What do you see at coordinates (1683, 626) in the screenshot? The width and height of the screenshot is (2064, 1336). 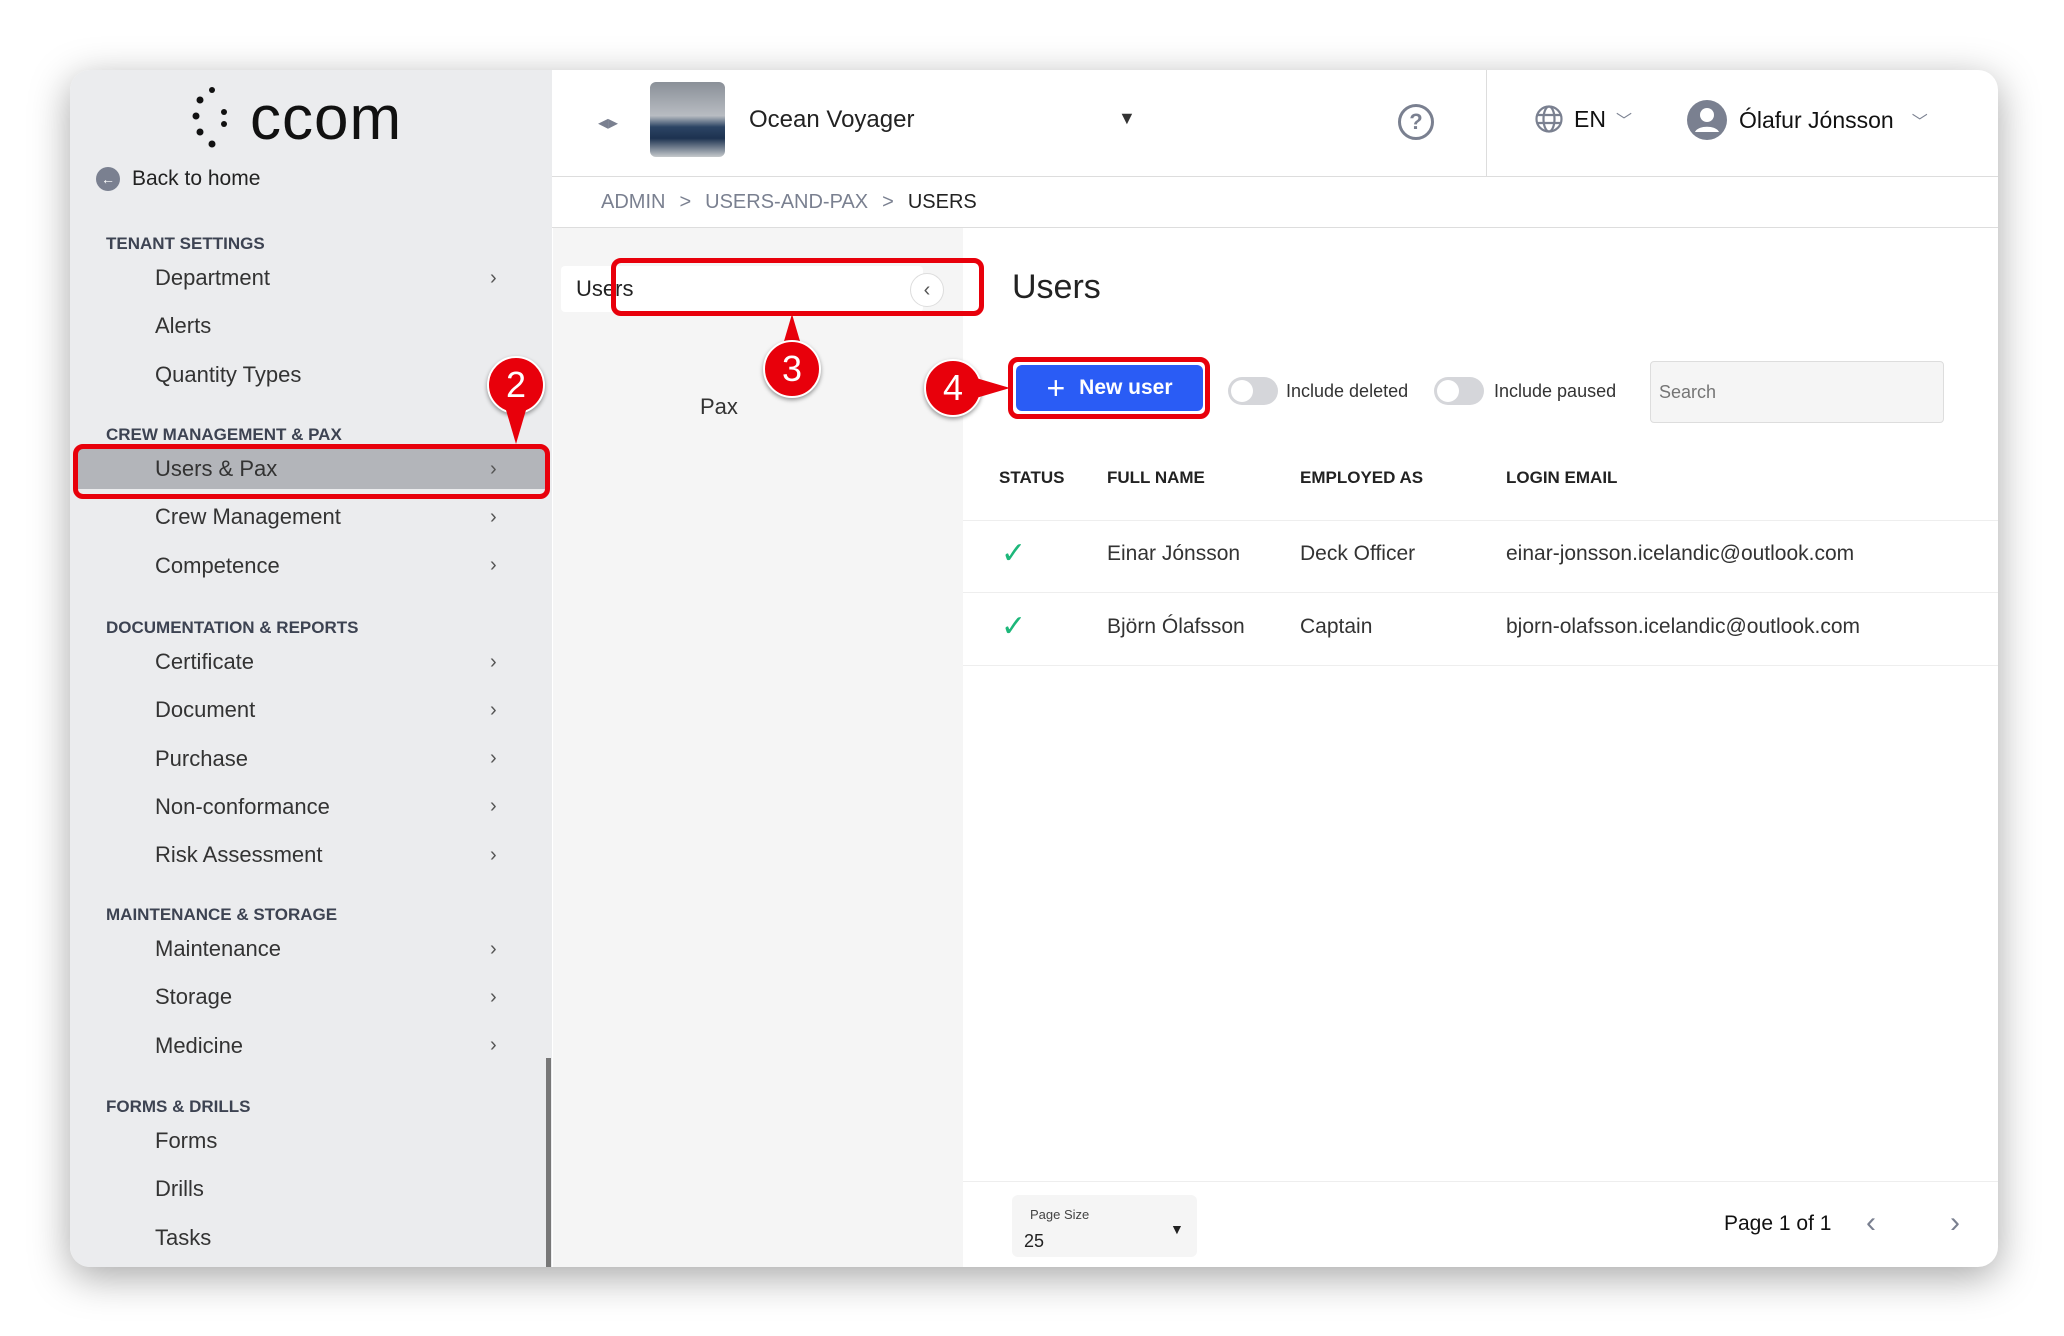 I see `cell-login-email: bjorn-olafsson.icelandic@outlook.com` at bounding box center [1683, 626].